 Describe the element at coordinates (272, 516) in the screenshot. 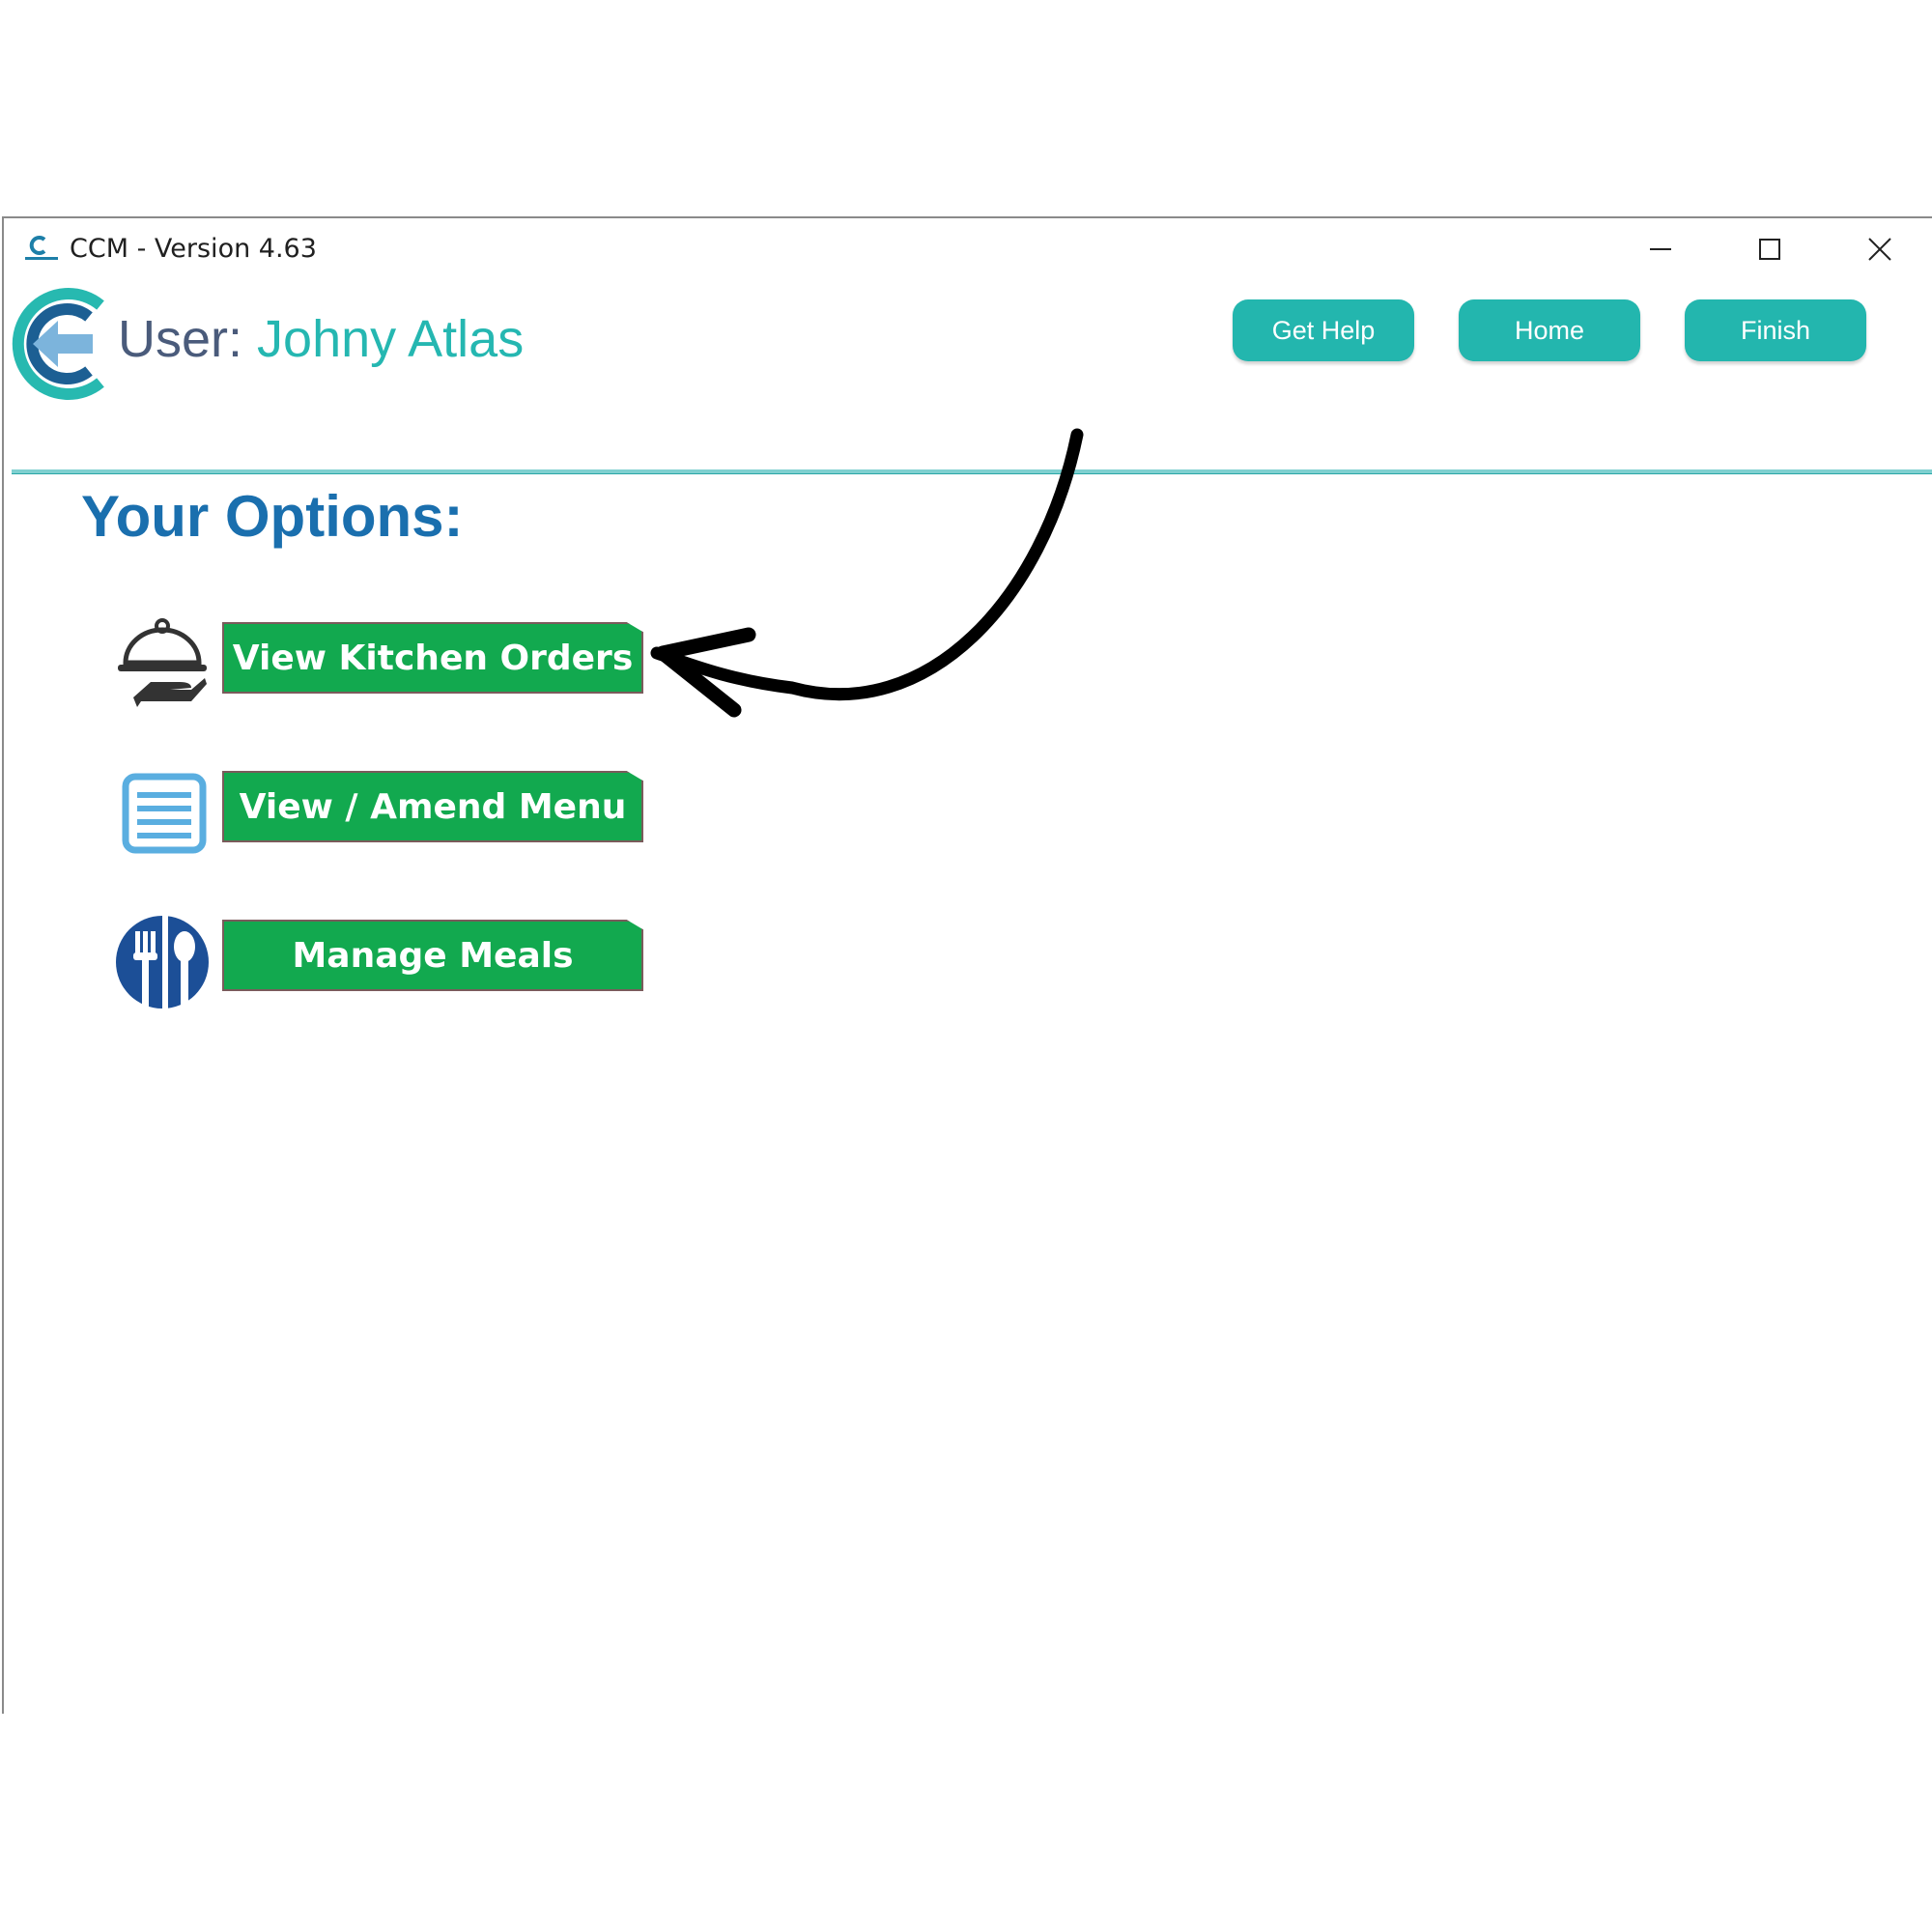

I see `page-title: Your Options:` at that location.